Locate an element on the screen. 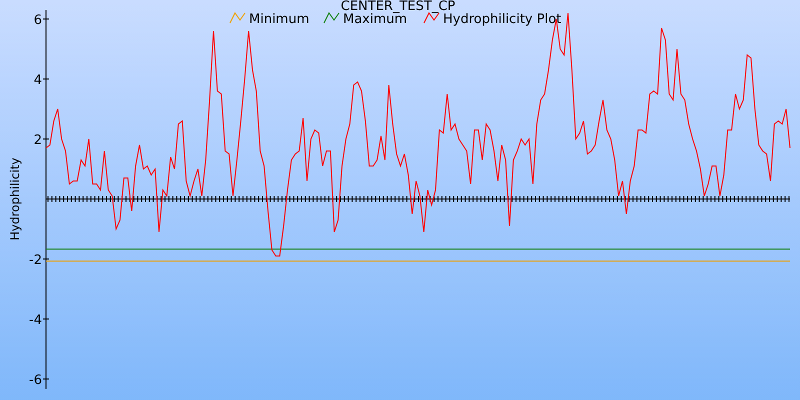 Image resolution: width=800 pixels, height=400 pixels. y-tick-label: -6 is located at coordinates (35, 380).